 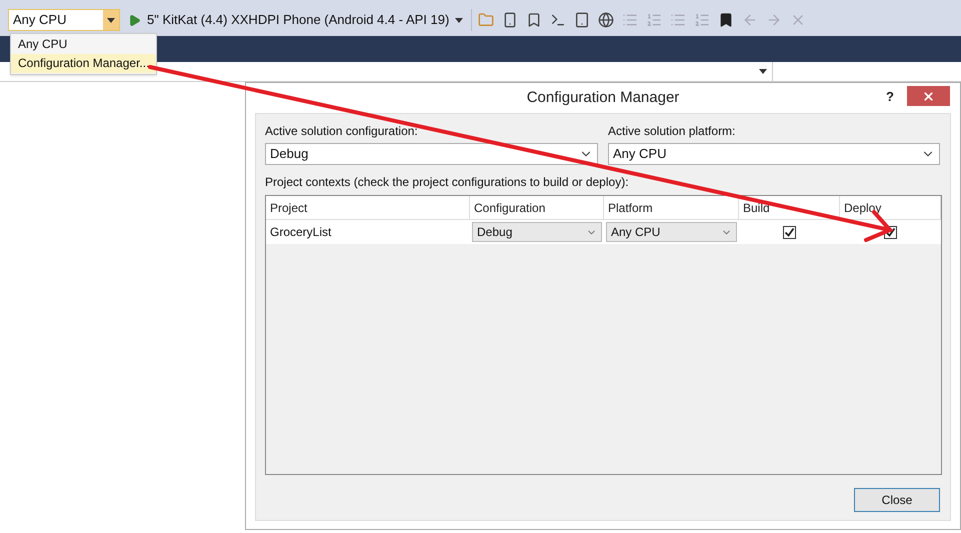 What do you see at coordinates (296, 20) in the screenshot?
I see `run-button: 5" KitKat (4.4) XXHDPI Phone (Android 4.4 - API 19)` at bounding box center [296, 20].